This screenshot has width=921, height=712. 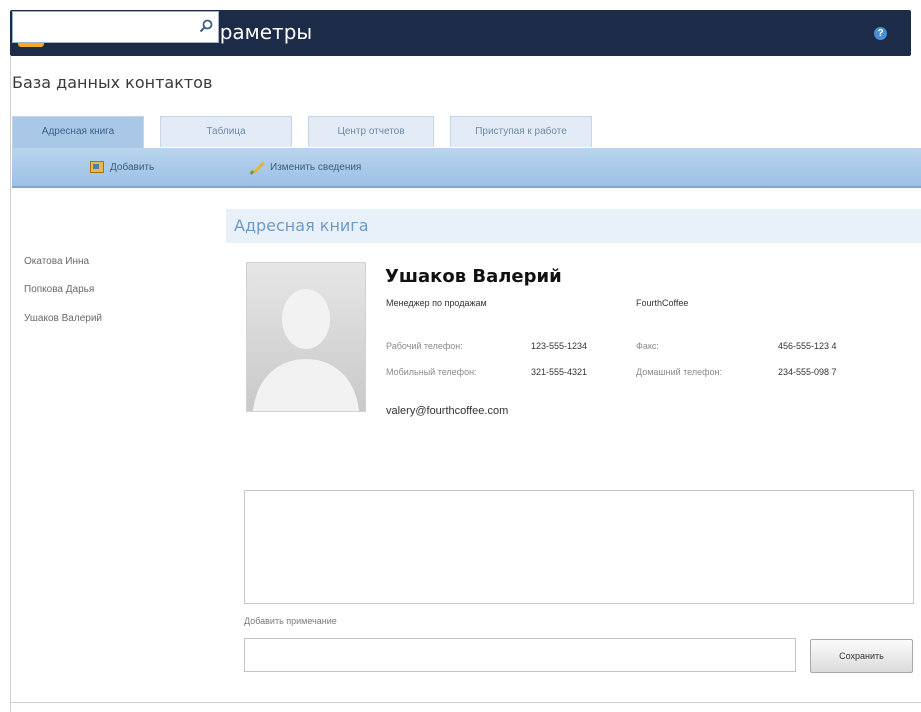 I want to click on contact-list-item: Окатова Инна, so click(x=56, y=261).